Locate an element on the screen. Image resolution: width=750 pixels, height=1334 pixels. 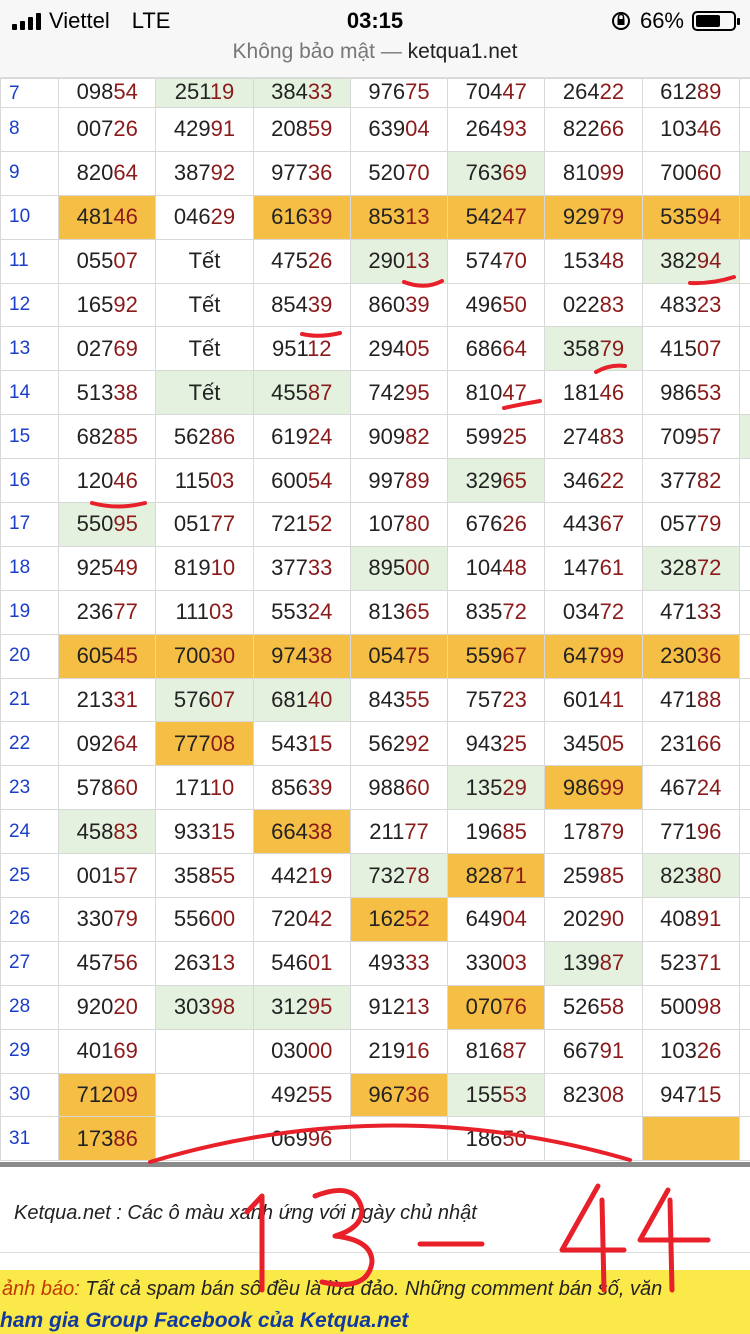
result-cell: 35879 is located at coordinates (593, 349).